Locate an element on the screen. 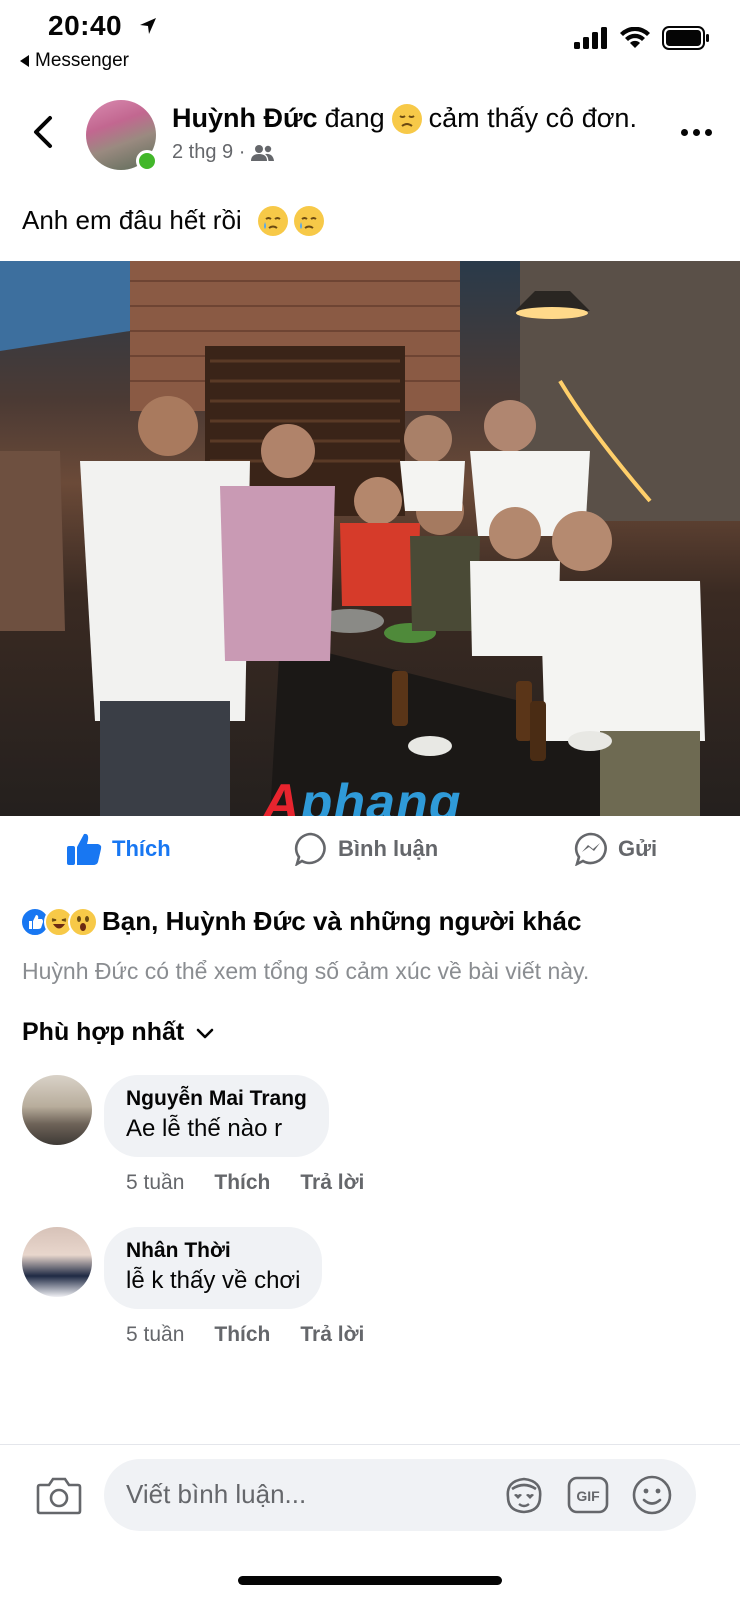  home-indicator is located at coordinates (370, 1580).